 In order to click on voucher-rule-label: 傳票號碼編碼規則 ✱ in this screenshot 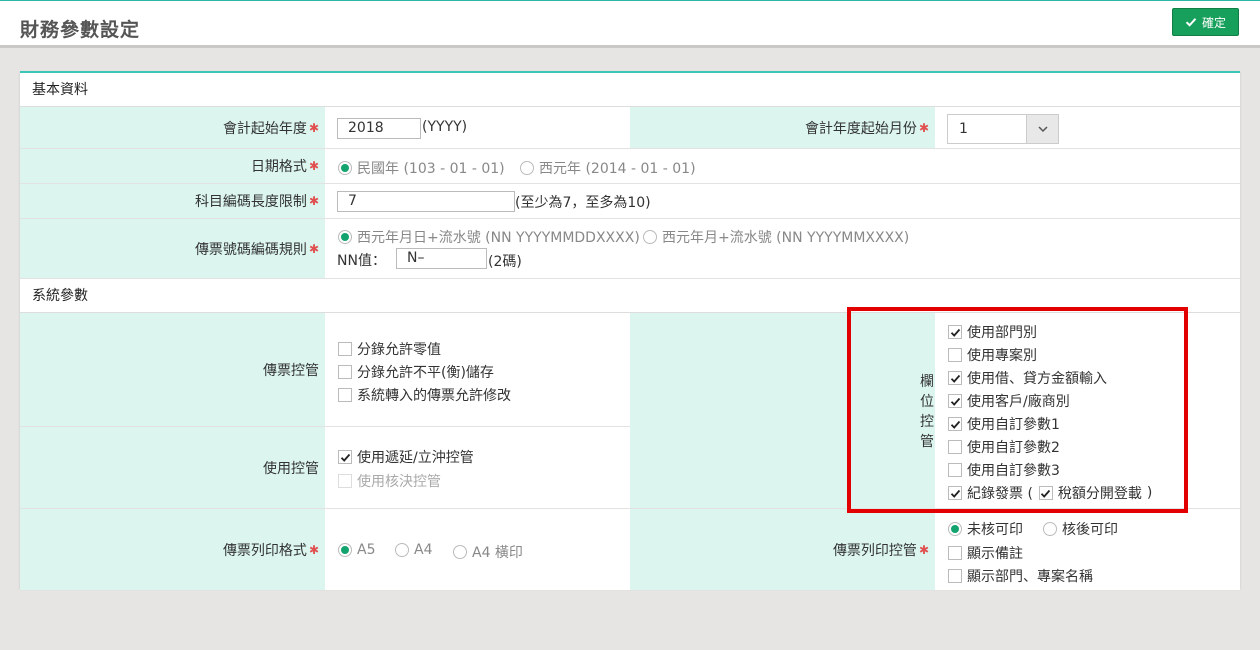, I will do `click(172, 249)`.